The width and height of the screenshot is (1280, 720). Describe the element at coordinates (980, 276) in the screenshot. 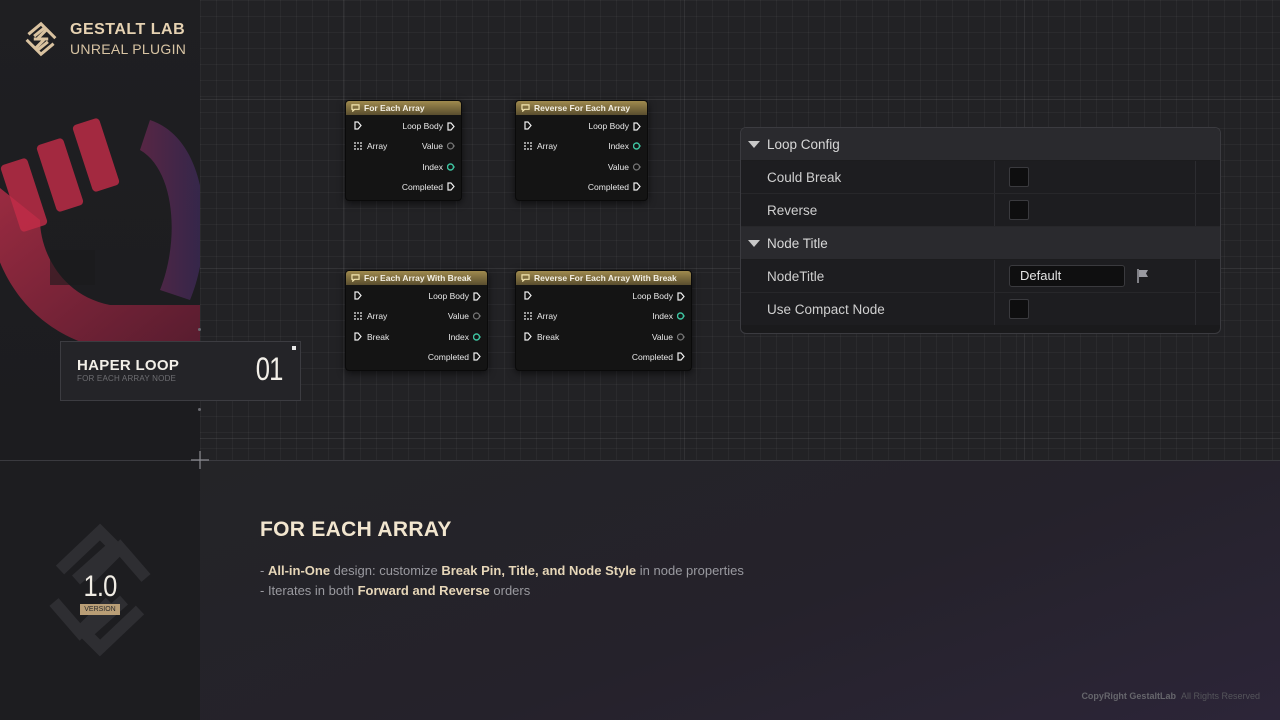

I see `property-node-title: NodeTitle Default` at that location.